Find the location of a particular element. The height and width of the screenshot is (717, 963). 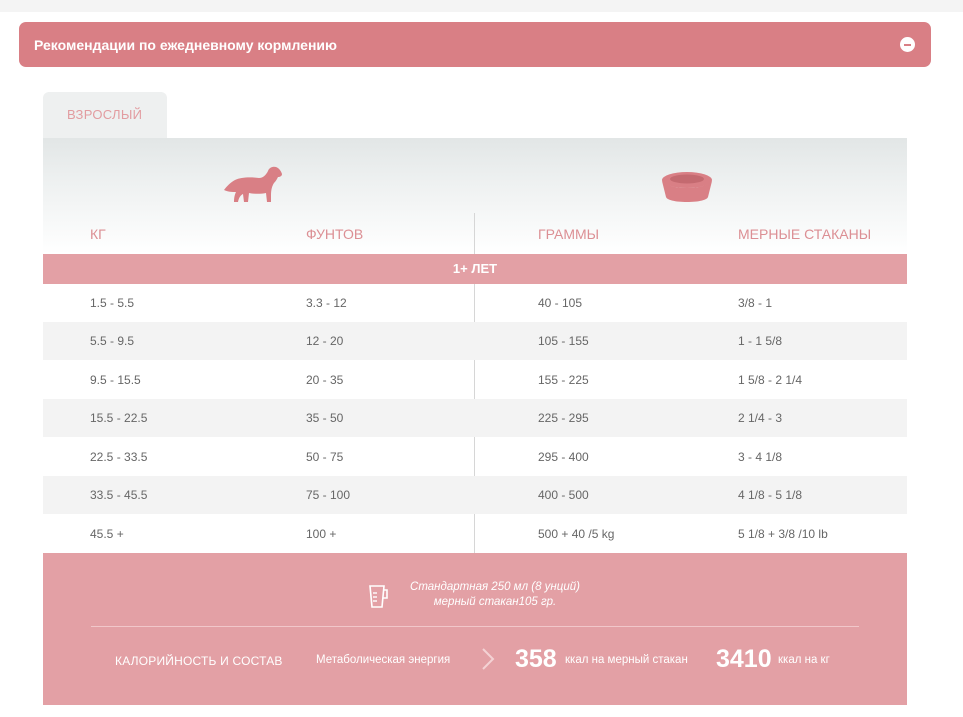

cell-lbs: 75 - 100 is located at coordinates (328, 495).